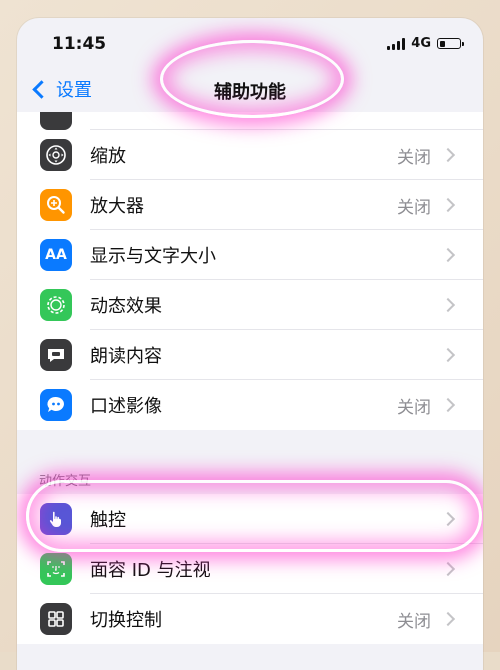 The image size is (500, 670). I want to click on speech-icon, so click(56, 355).